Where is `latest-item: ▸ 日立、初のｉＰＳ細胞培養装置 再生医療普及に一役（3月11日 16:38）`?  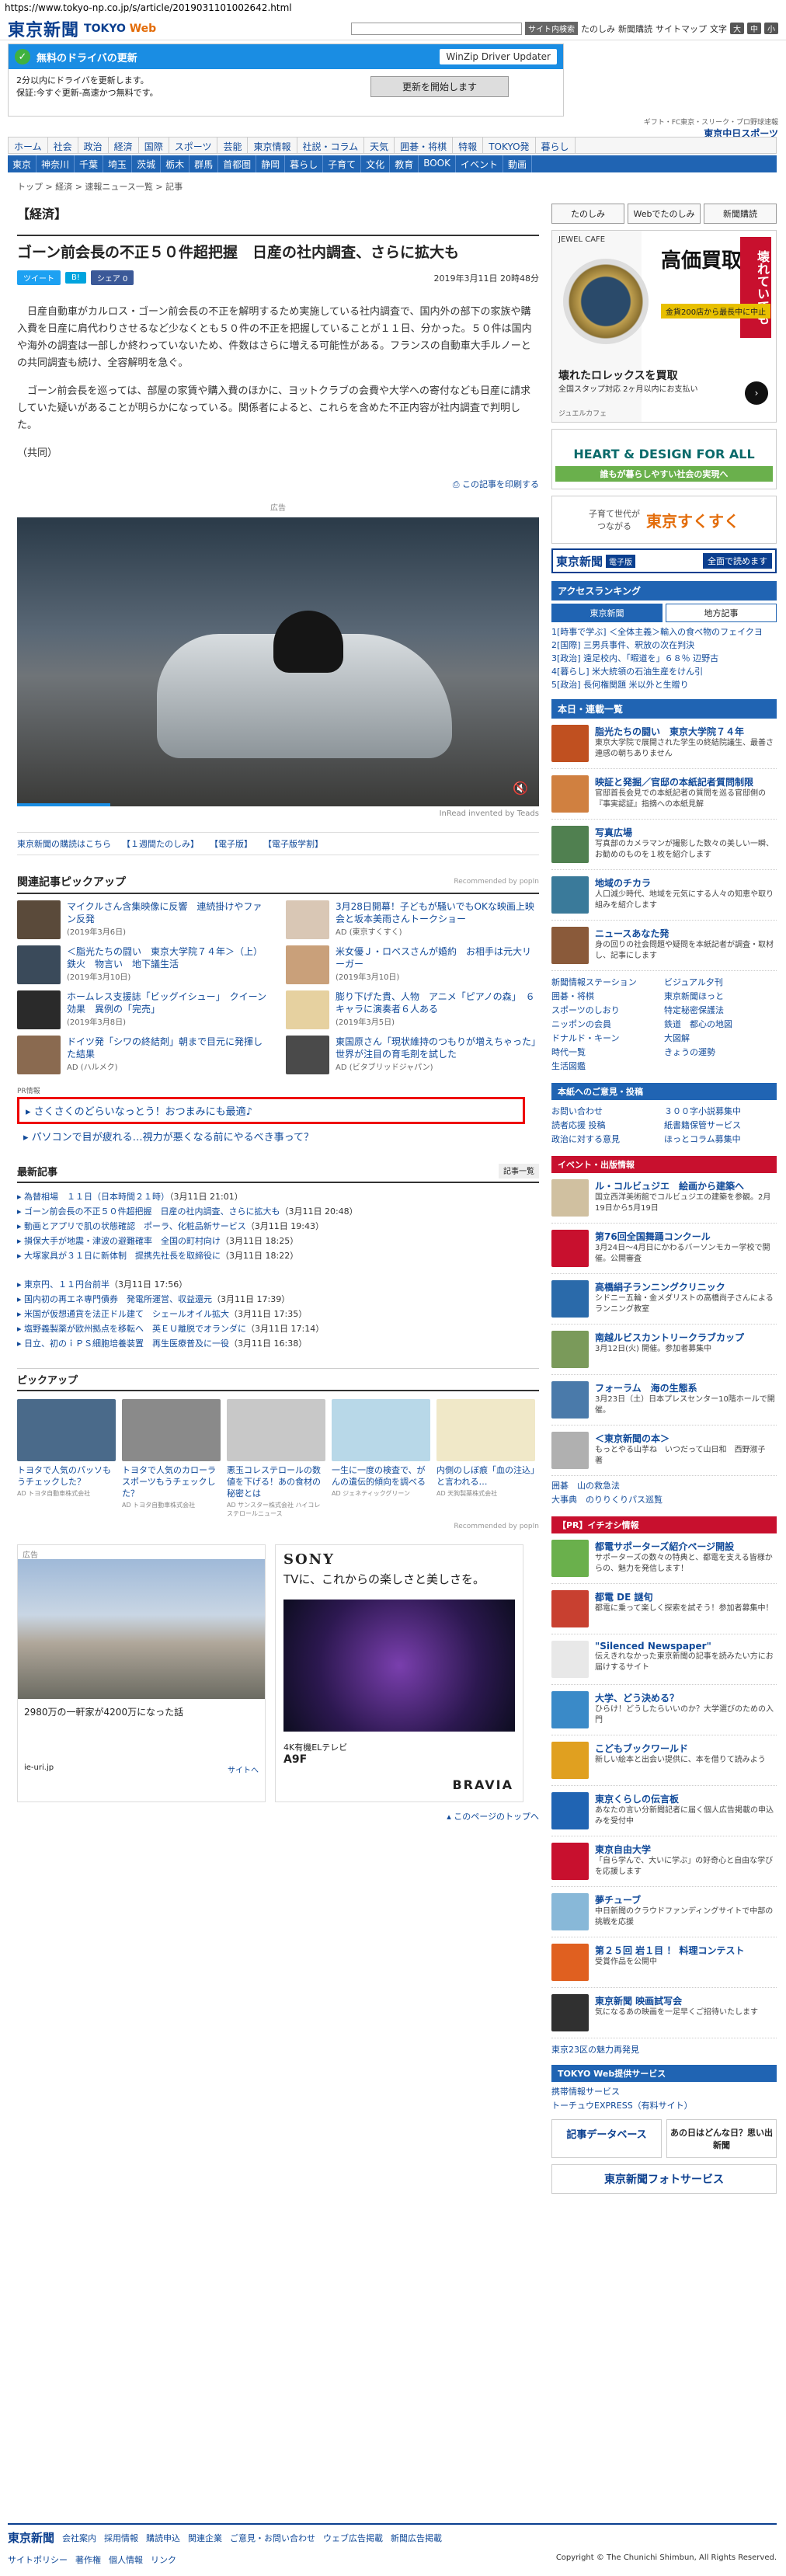 latest-item: ▸ 日立、初のｉＰＳ細胞培養装置 再生医療普及に一役（3月11日 16:38） is located at coordinates (278, 1343).